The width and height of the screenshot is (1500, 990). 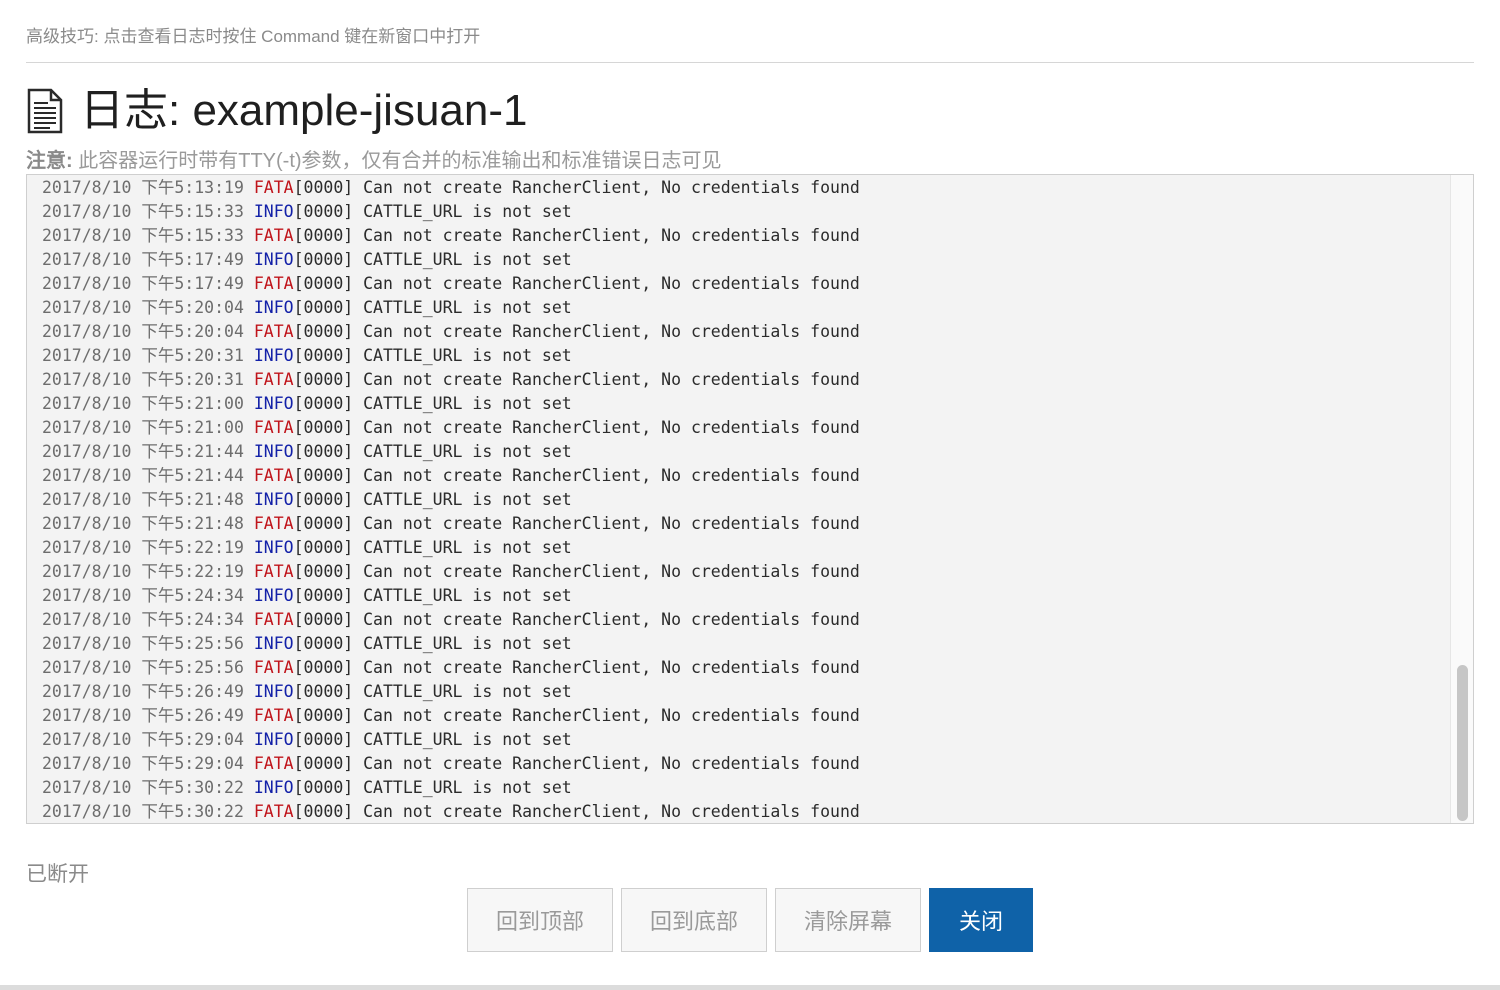 What do you see at coordinates (1461, 499) in the screenshot?
I see `log-scrollbar` at bounding box center [1461, 499].